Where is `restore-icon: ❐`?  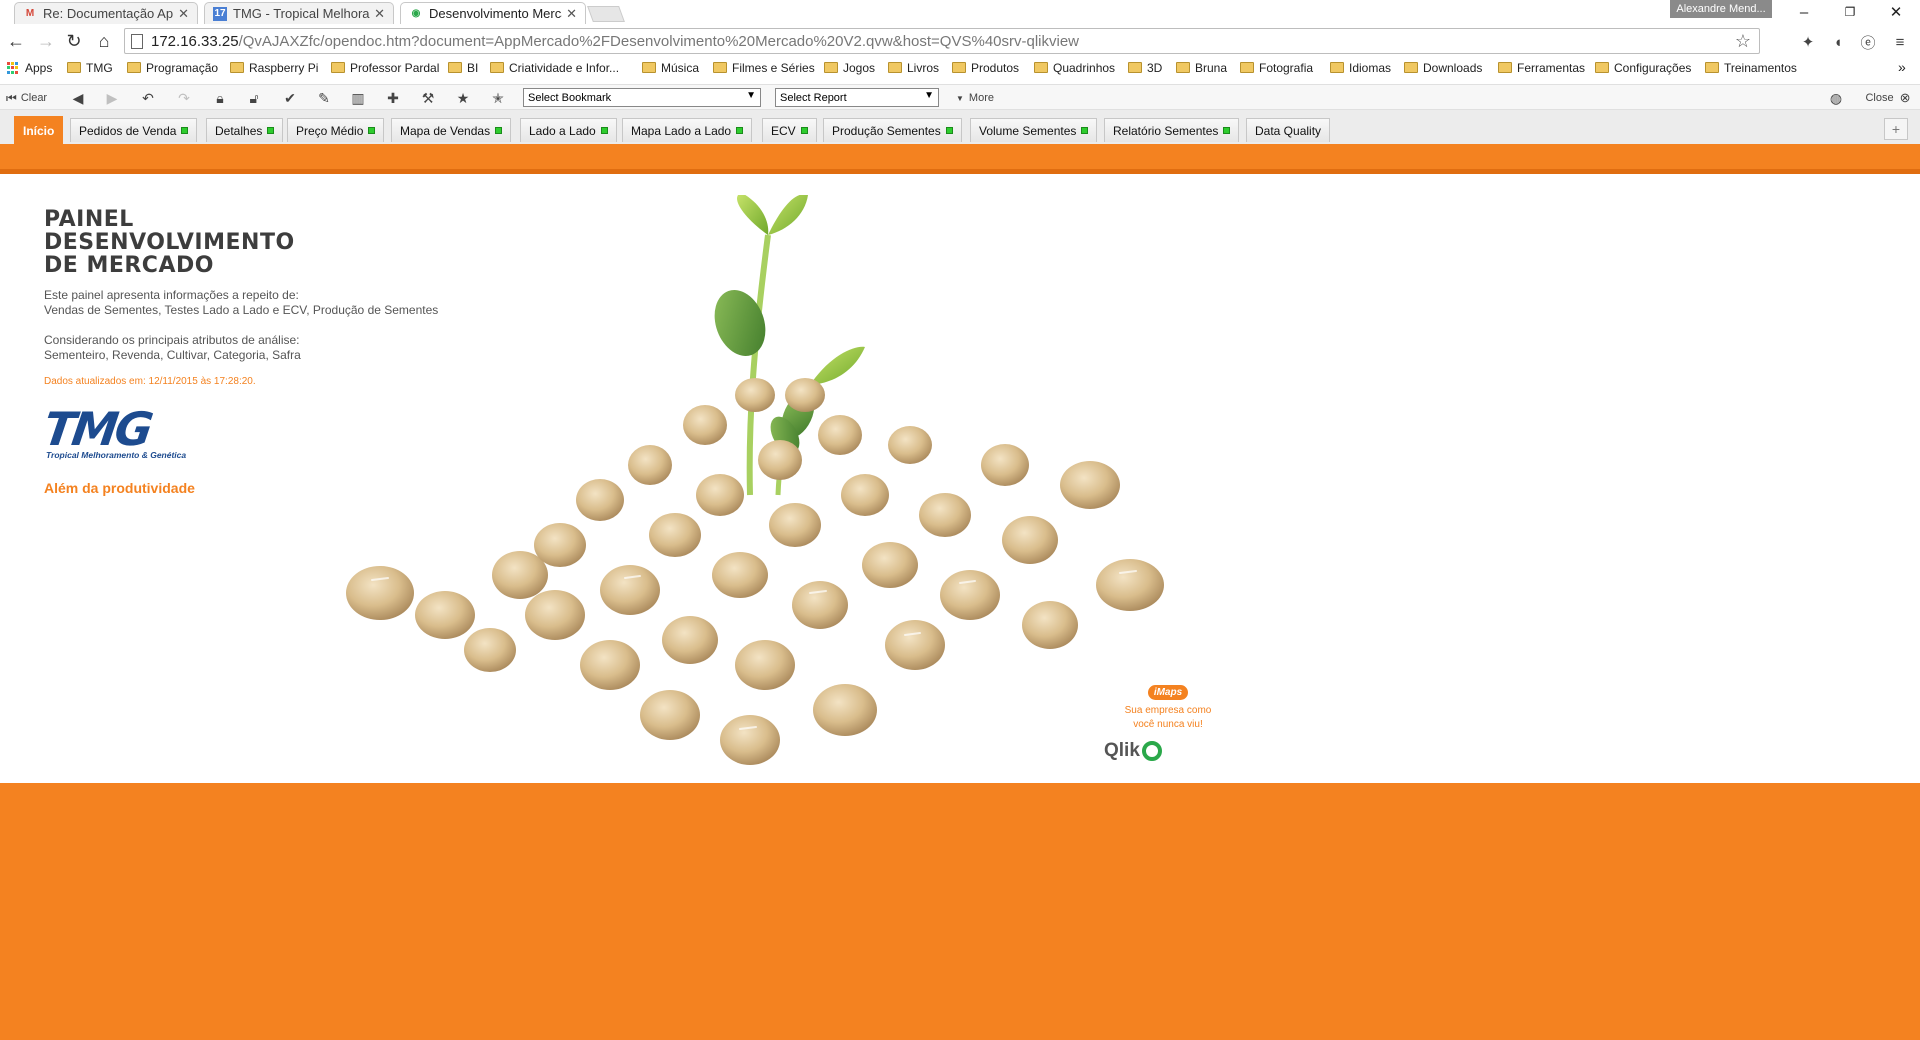
restore-icon: ❐ is located at coordinates (1850, 12).